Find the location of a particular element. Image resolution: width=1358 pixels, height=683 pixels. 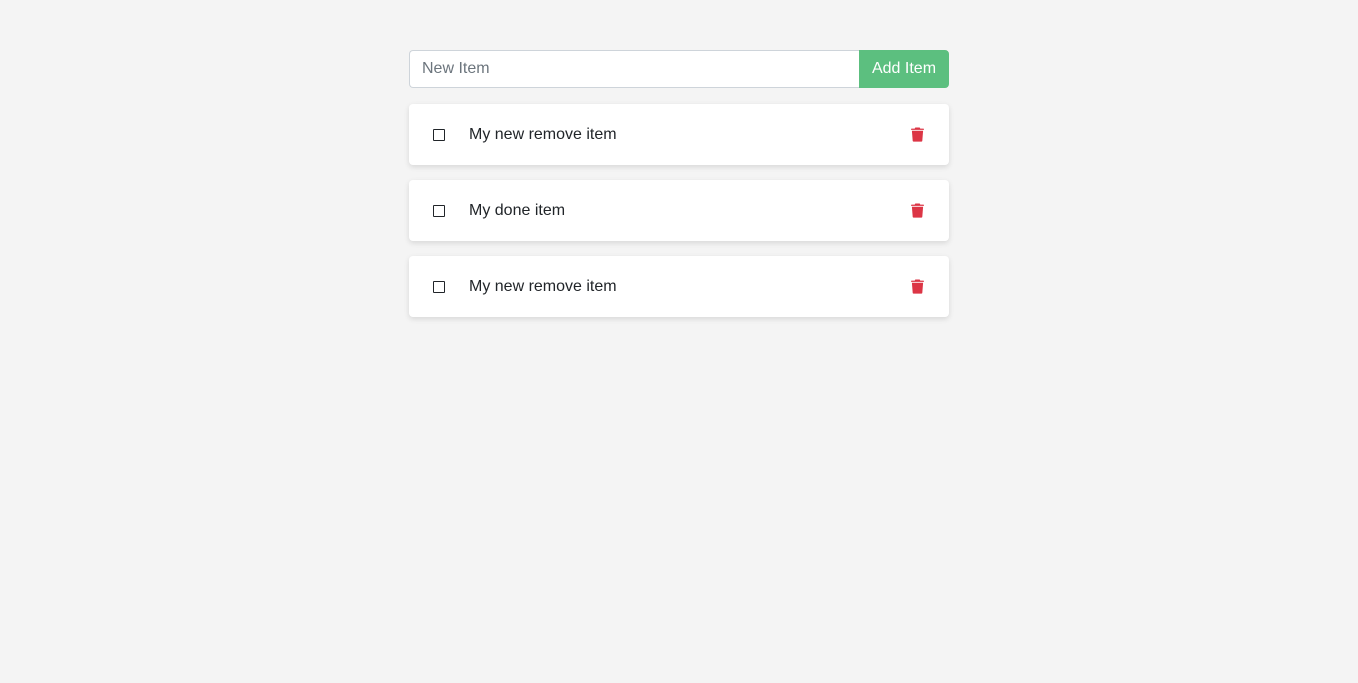

add-item-button: Add Item is located at coordinates (904, 69).